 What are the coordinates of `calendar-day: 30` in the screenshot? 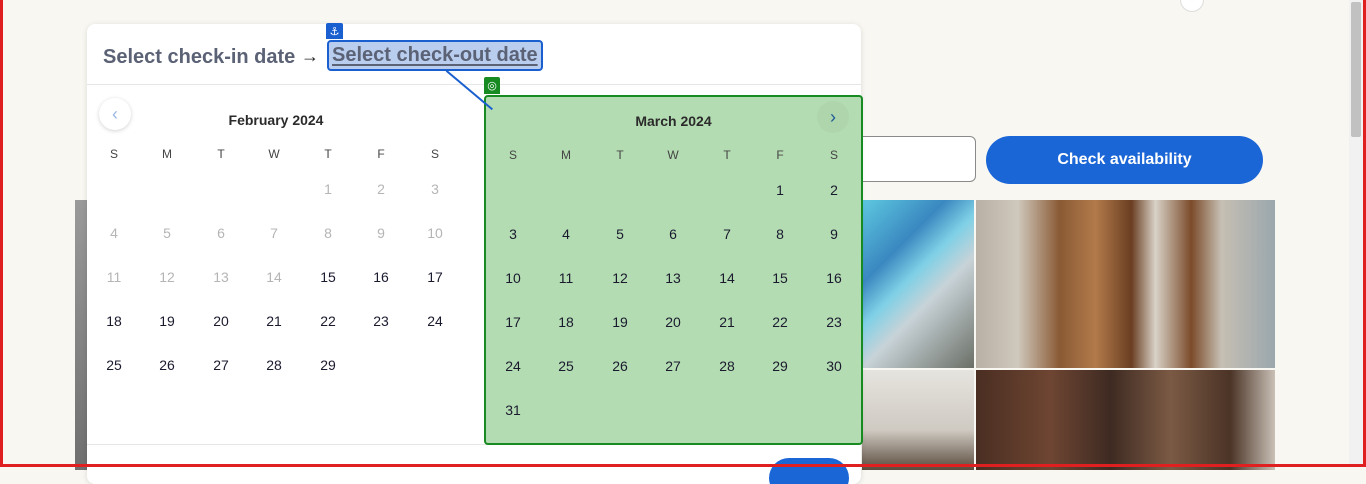 It's located at (834, 366).